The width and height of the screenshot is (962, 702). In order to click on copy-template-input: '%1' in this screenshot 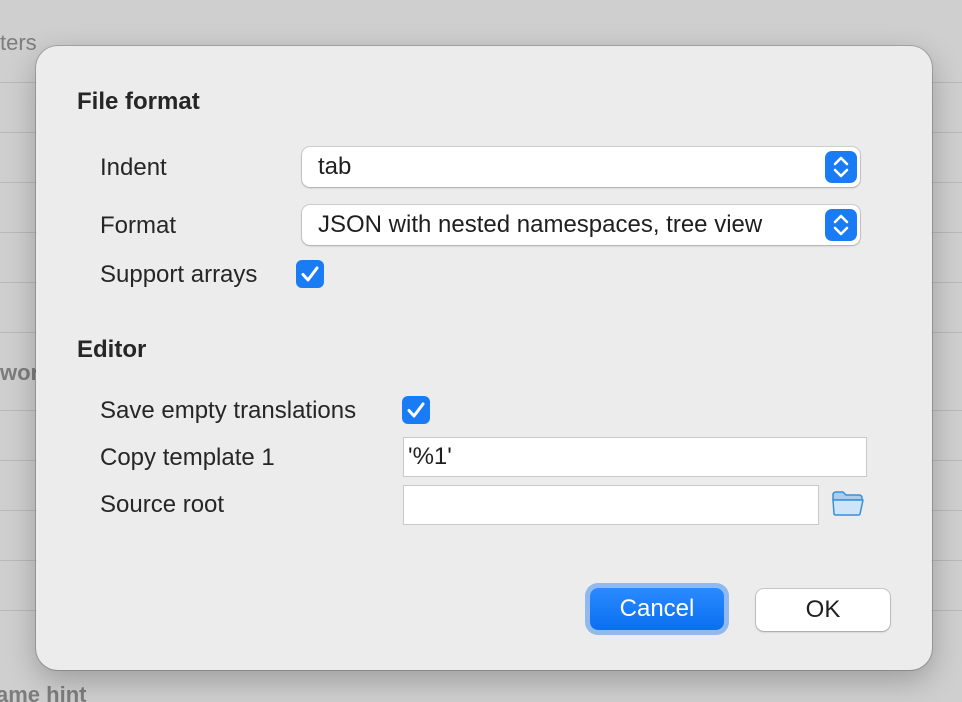, I will do `click(635, 457)`.